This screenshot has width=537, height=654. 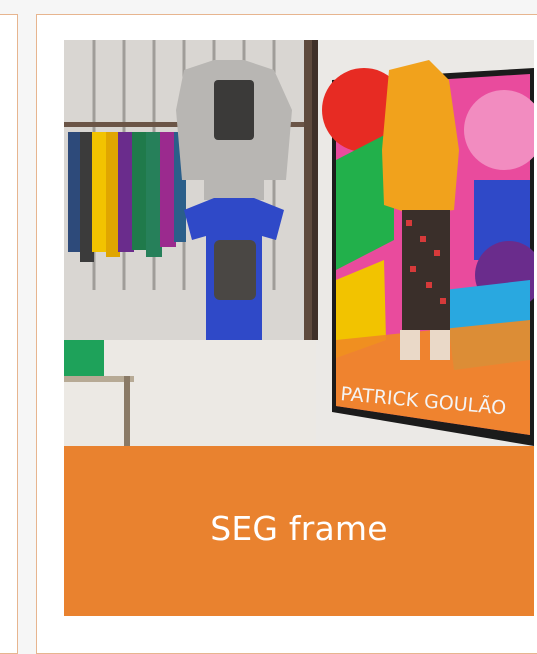 What do you see at coordinates (9, 334) in the screenshot?
I see `adjacent-card-edge` at bounding box center [9, 334].